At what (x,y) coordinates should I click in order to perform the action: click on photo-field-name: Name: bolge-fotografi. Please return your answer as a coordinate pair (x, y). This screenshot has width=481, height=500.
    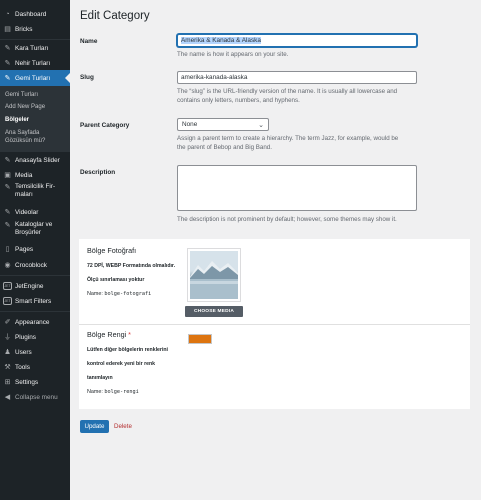
    Looking at the image, I should click on (119, 294).